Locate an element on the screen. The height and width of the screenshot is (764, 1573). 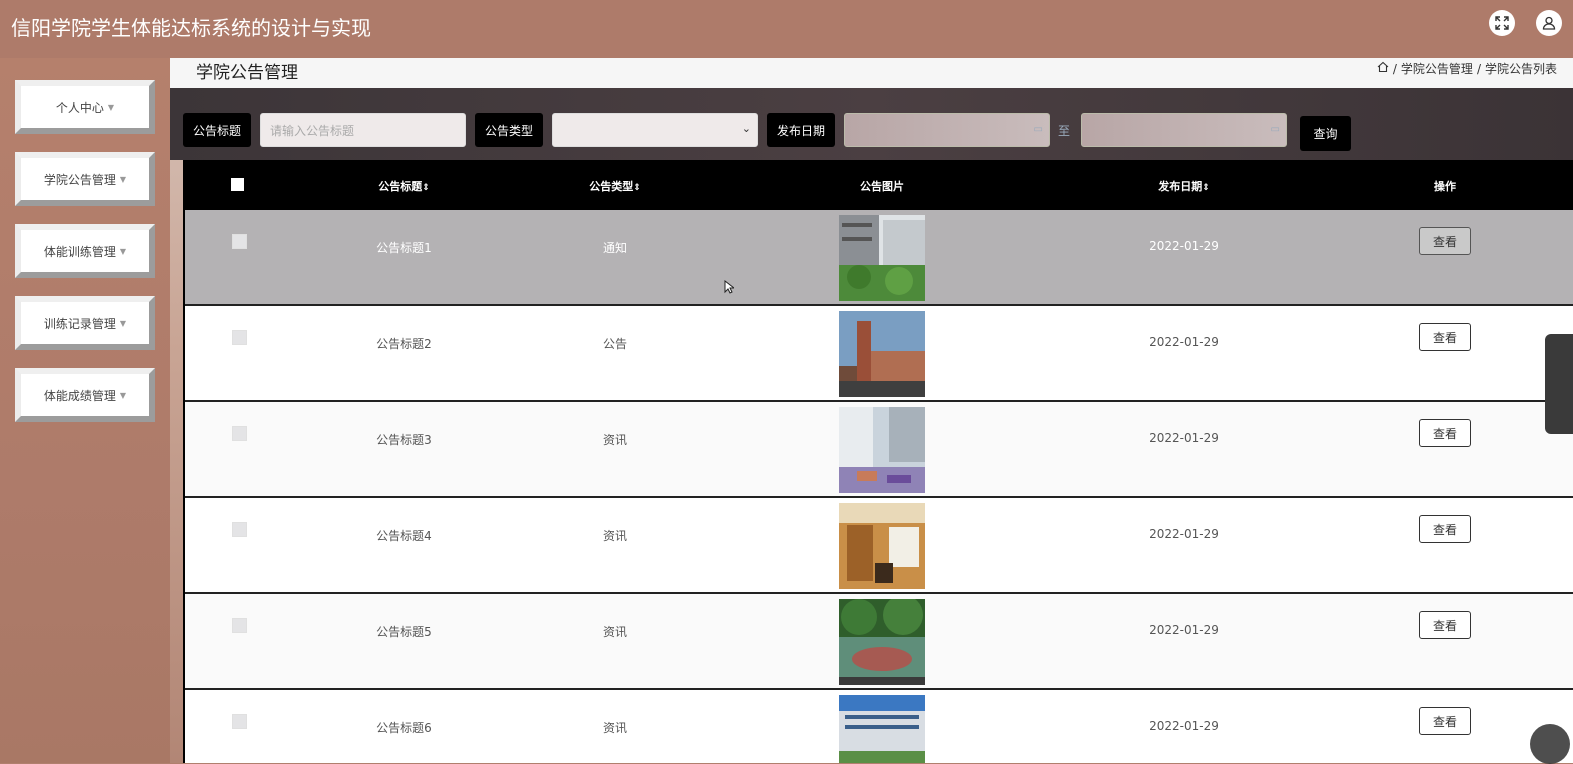
column-header-image: 公告图片 is located at coordinates (882, 186).